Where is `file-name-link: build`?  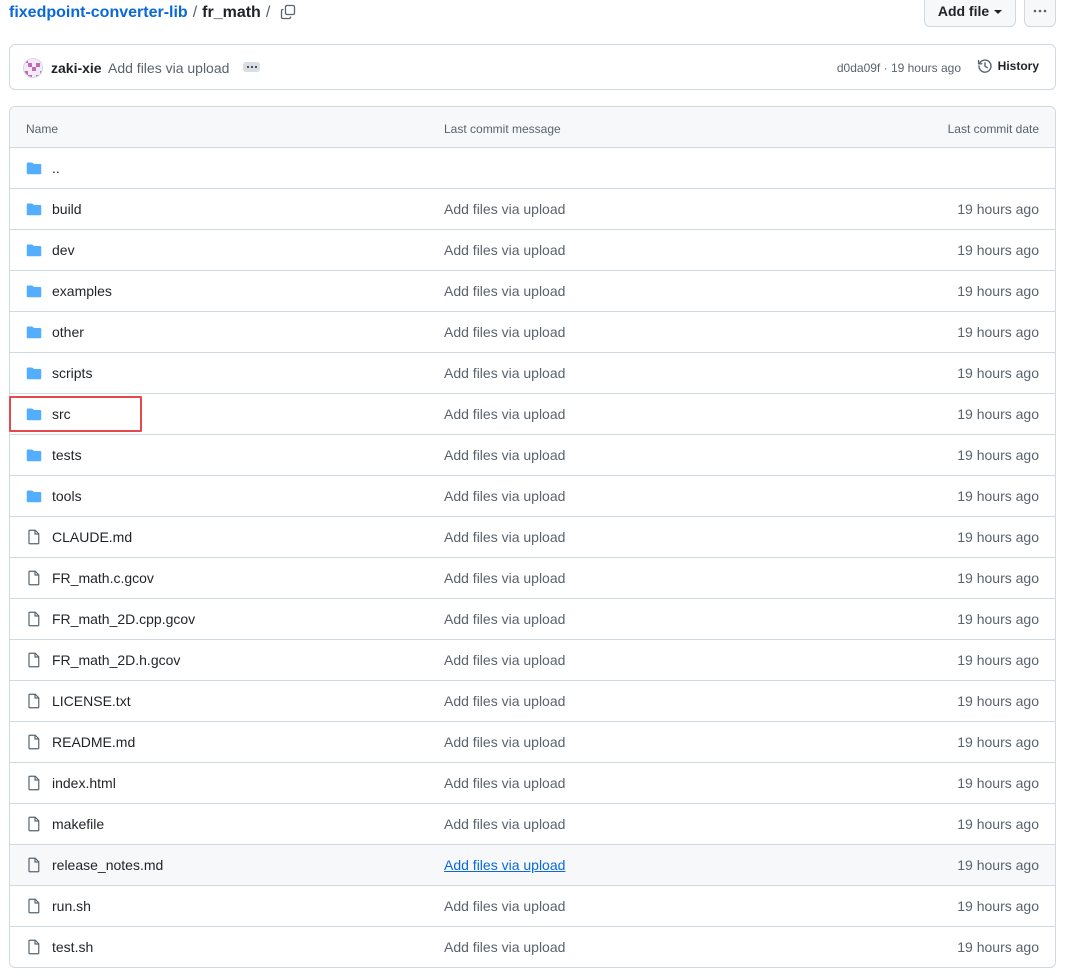
file-name-link: build is located at coordinates (67, 209).